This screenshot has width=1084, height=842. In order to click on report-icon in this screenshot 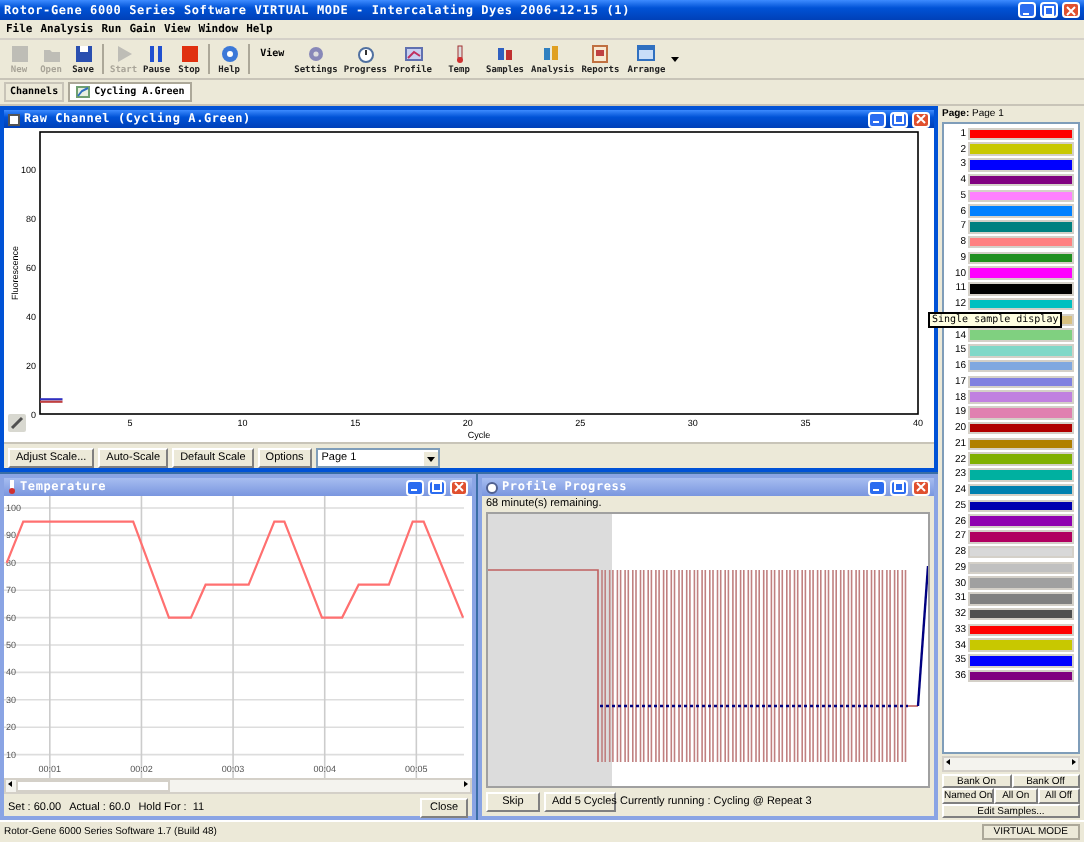, I will do `click(600, 53)`.